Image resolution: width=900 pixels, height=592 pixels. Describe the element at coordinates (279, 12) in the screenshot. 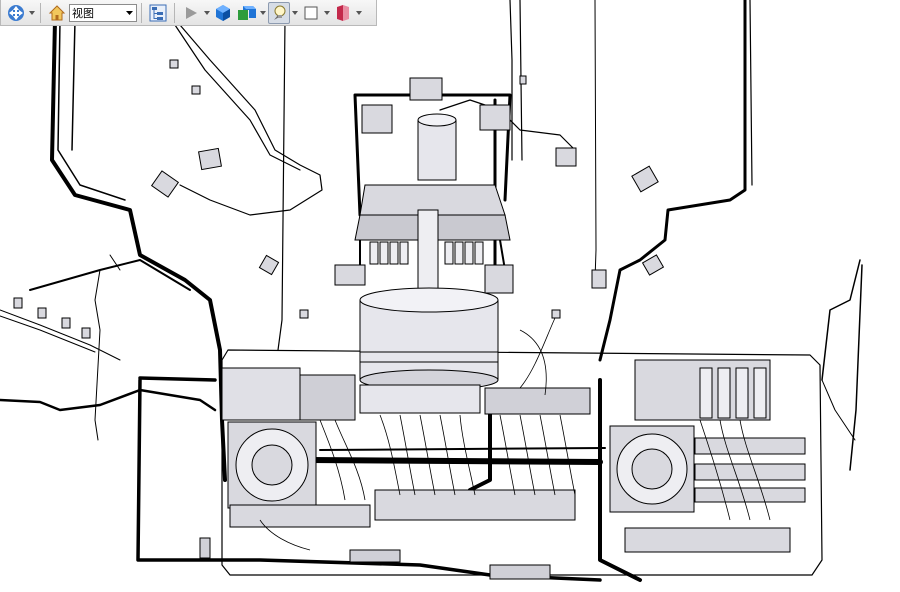

I see `light-bulb-icon` at that location.